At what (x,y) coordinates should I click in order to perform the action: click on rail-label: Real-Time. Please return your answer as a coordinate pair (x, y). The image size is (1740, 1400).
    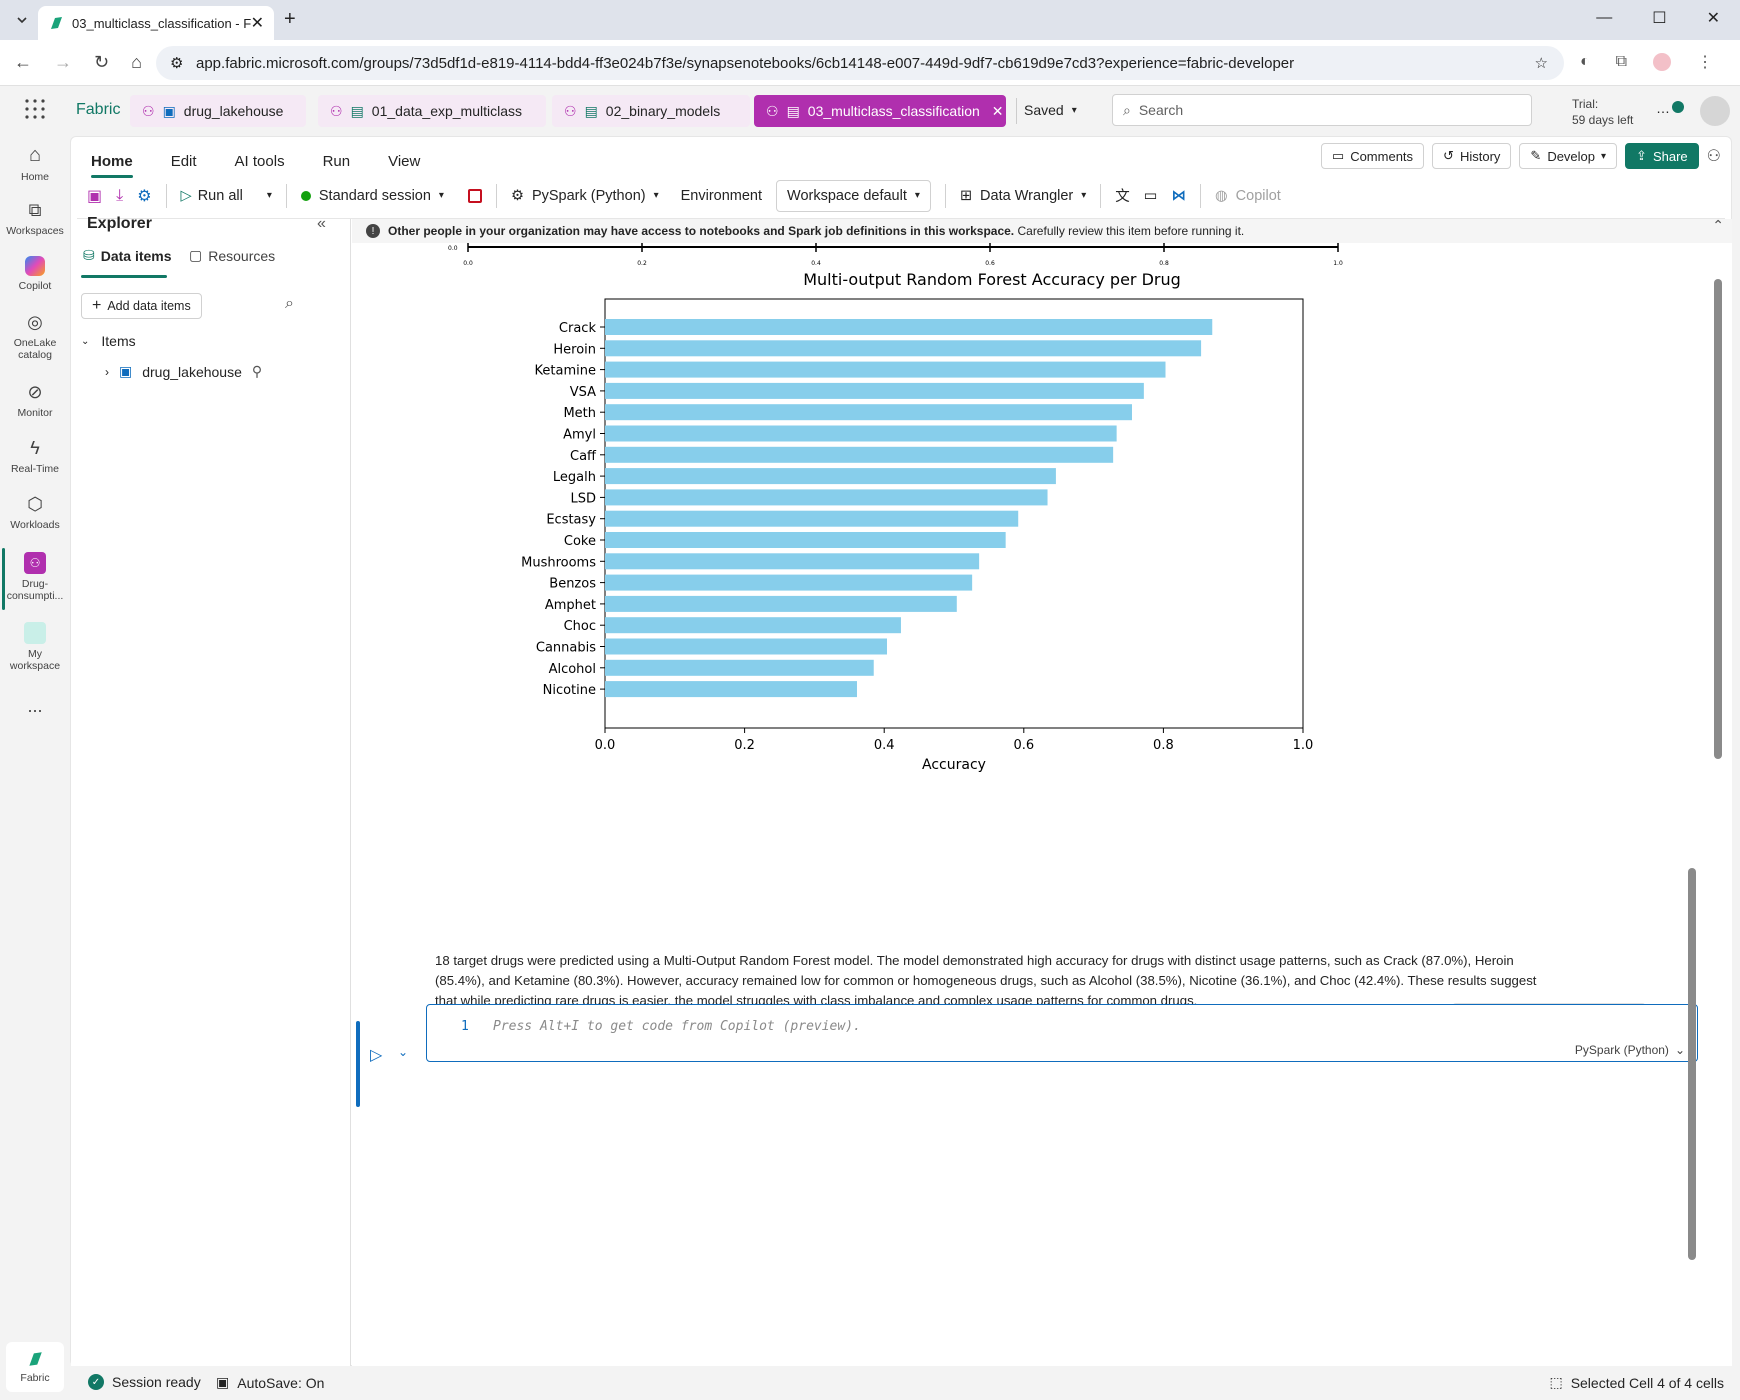
    Looking at the image, I should click on (35, 469).